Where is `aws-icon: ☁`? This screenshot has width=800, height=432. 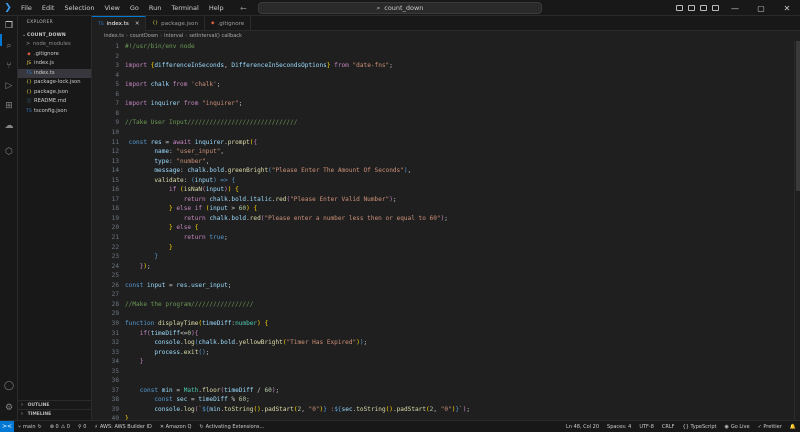
aws-icon: ☁ is located at coordinates (9, 126).